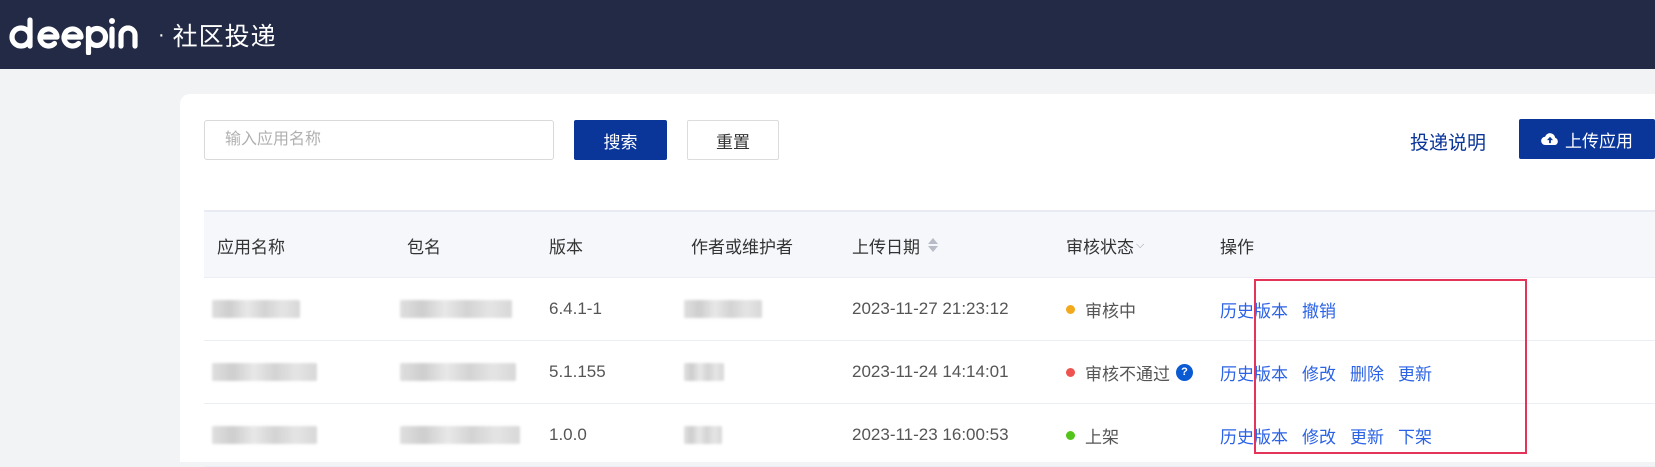  Describe the element at coordinates (224, 36) in the screenshot. I see `page-title: 社区投递` at that location.